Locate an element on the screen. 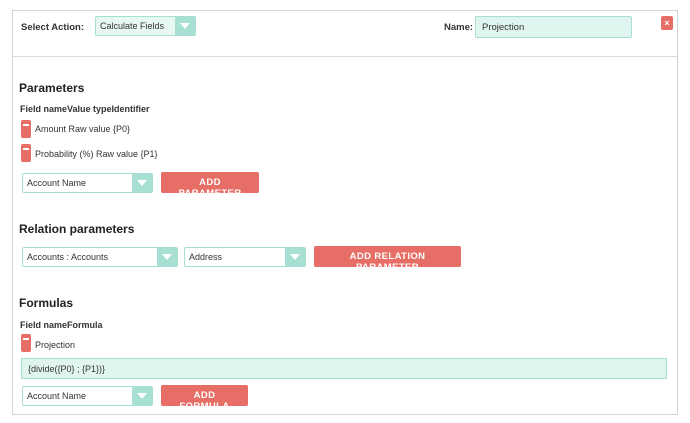 This screenshot has width=690, height=423. name-label: Name: is located at coordinates (459, 27).